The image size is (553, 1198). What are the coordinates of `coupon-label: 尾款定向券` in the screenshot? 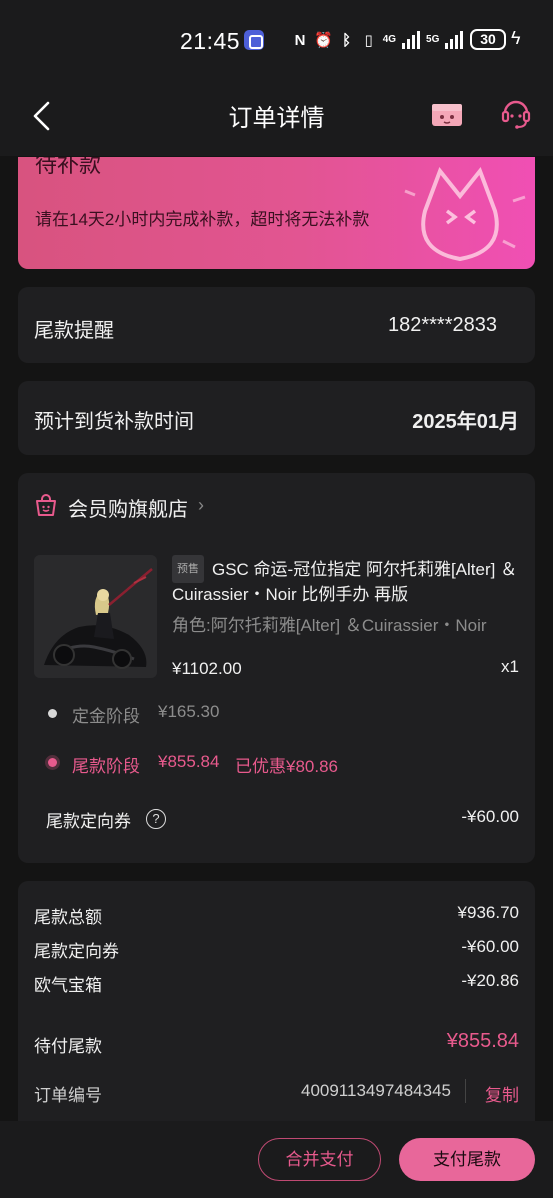 It's located at (88, 821).